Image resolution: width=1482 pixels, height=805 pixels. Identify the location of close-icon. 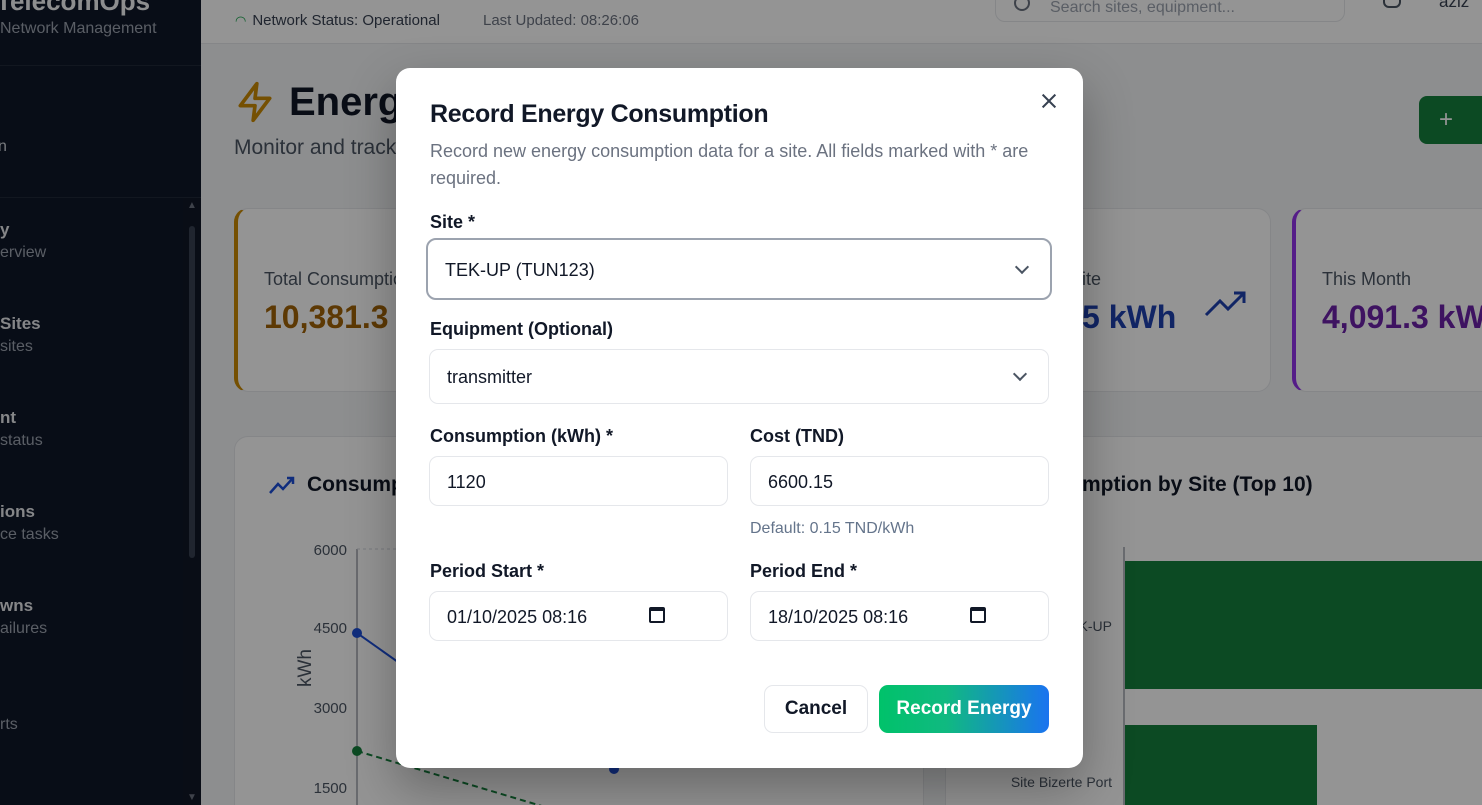
(1049, 101).